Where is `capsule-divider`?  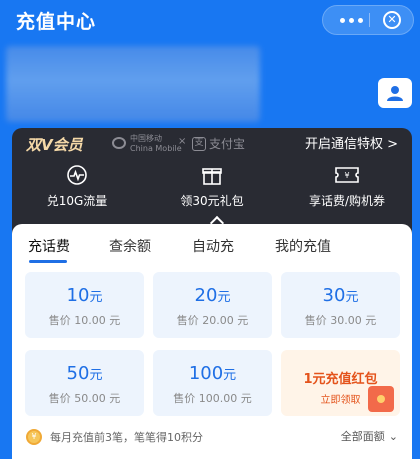 capsule-divider is located at coordinates (369, 20).